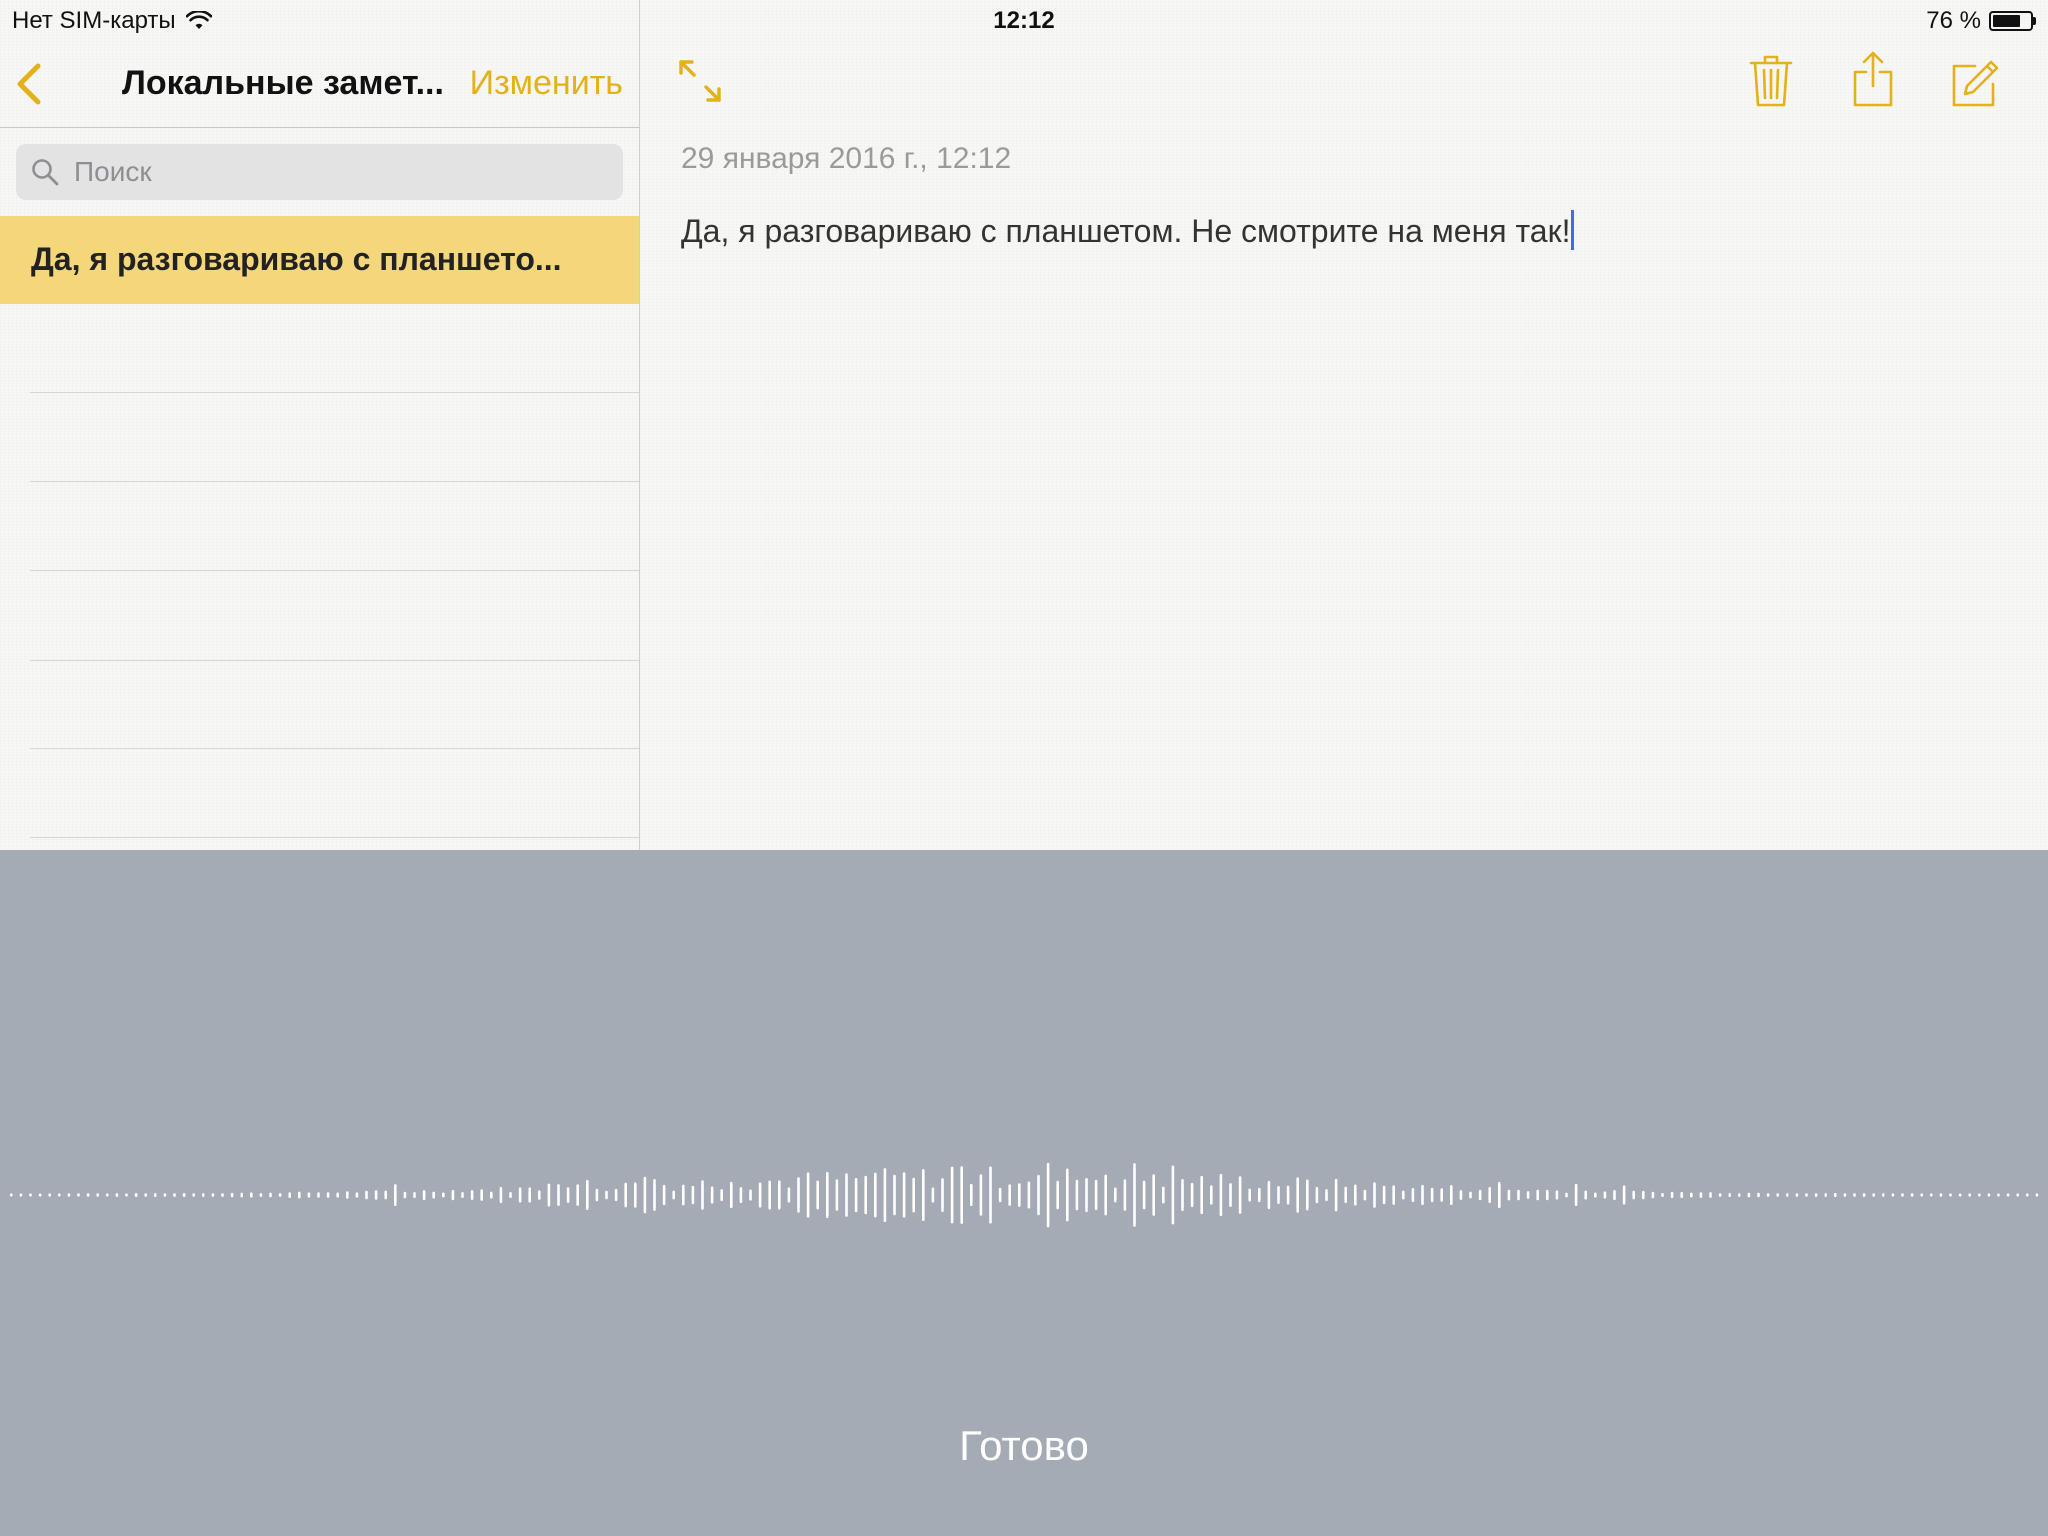 The width and height of the screenshot is (2048, 1536). What do you see at coordinates (1771, 81) in the screenshot?
I see `trash-icon` at bounding box center [1771, 81].